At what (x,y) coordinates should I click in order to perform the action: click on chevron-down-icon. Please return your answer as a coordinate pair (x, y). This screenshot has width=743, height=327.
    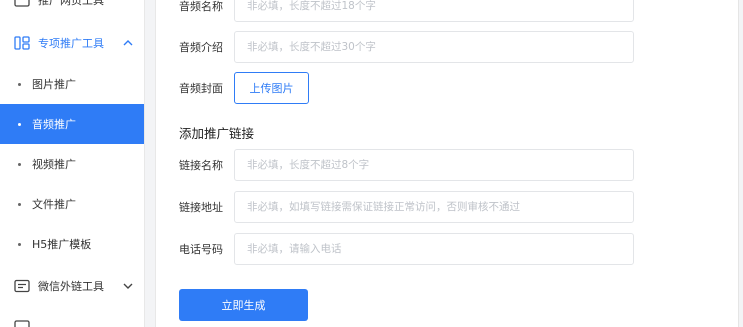
    Looking at the image, I should click on (128, 286).